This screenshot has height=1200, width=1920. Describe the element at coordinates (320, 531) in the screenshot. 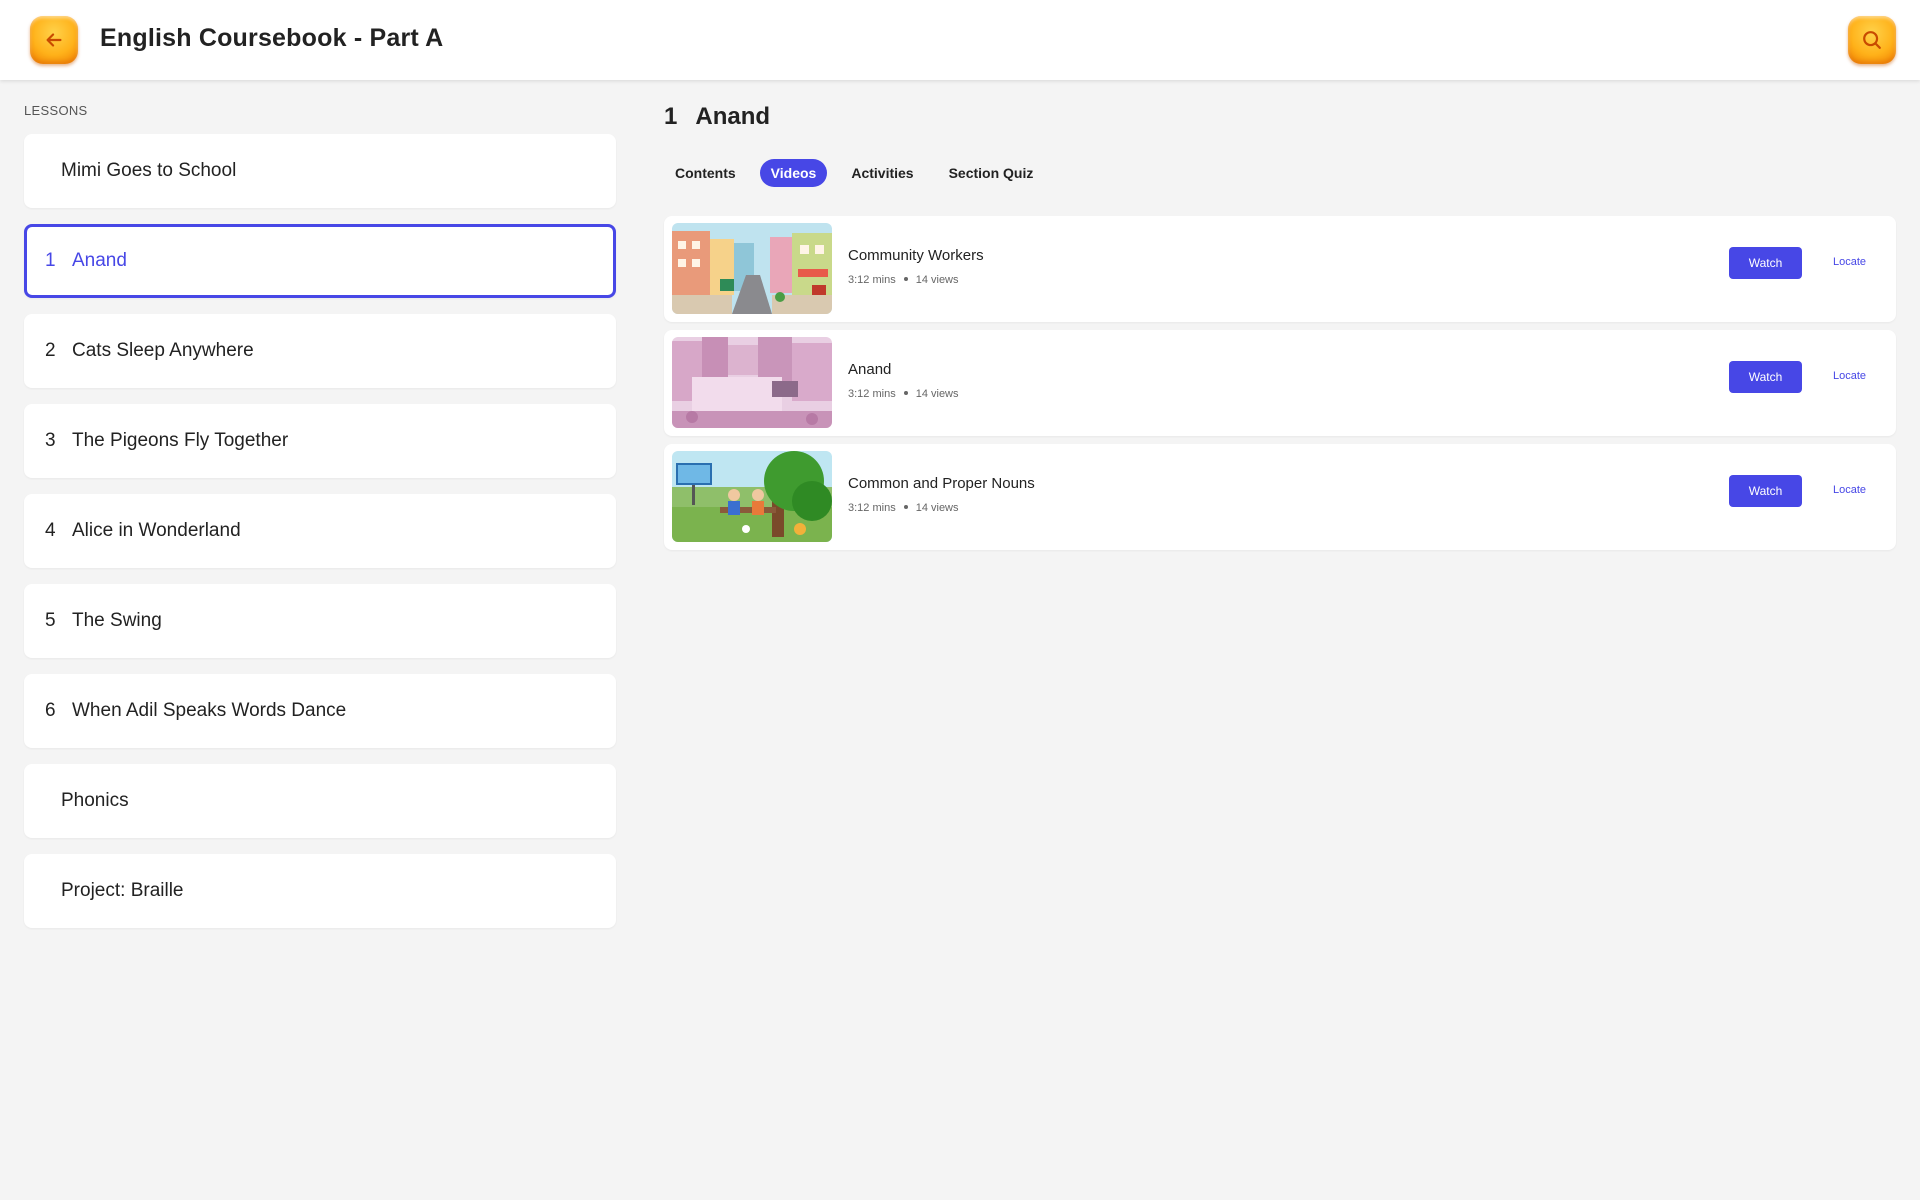

I see `lesson-item-alice-in-wonderland: 4 Alice in Wonderland` at that location.